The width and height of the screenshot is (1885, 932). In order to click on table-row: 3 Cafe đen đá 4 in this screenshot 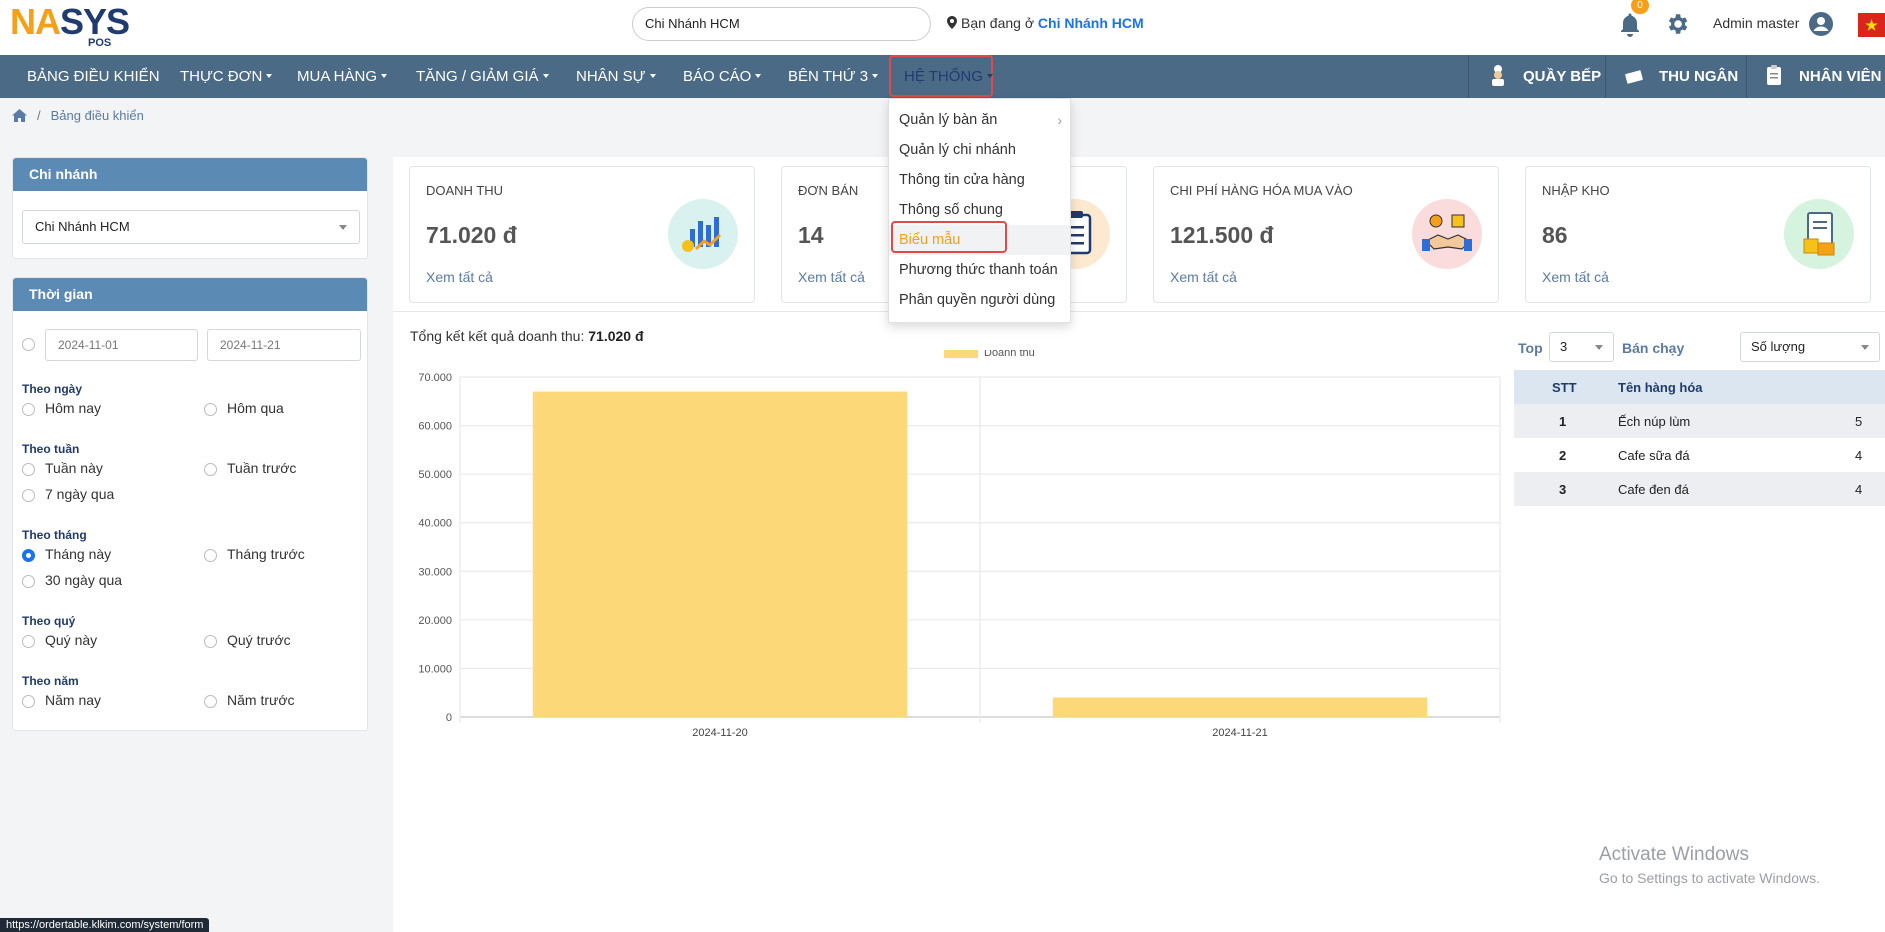, I will do `click(1699, 489)`.